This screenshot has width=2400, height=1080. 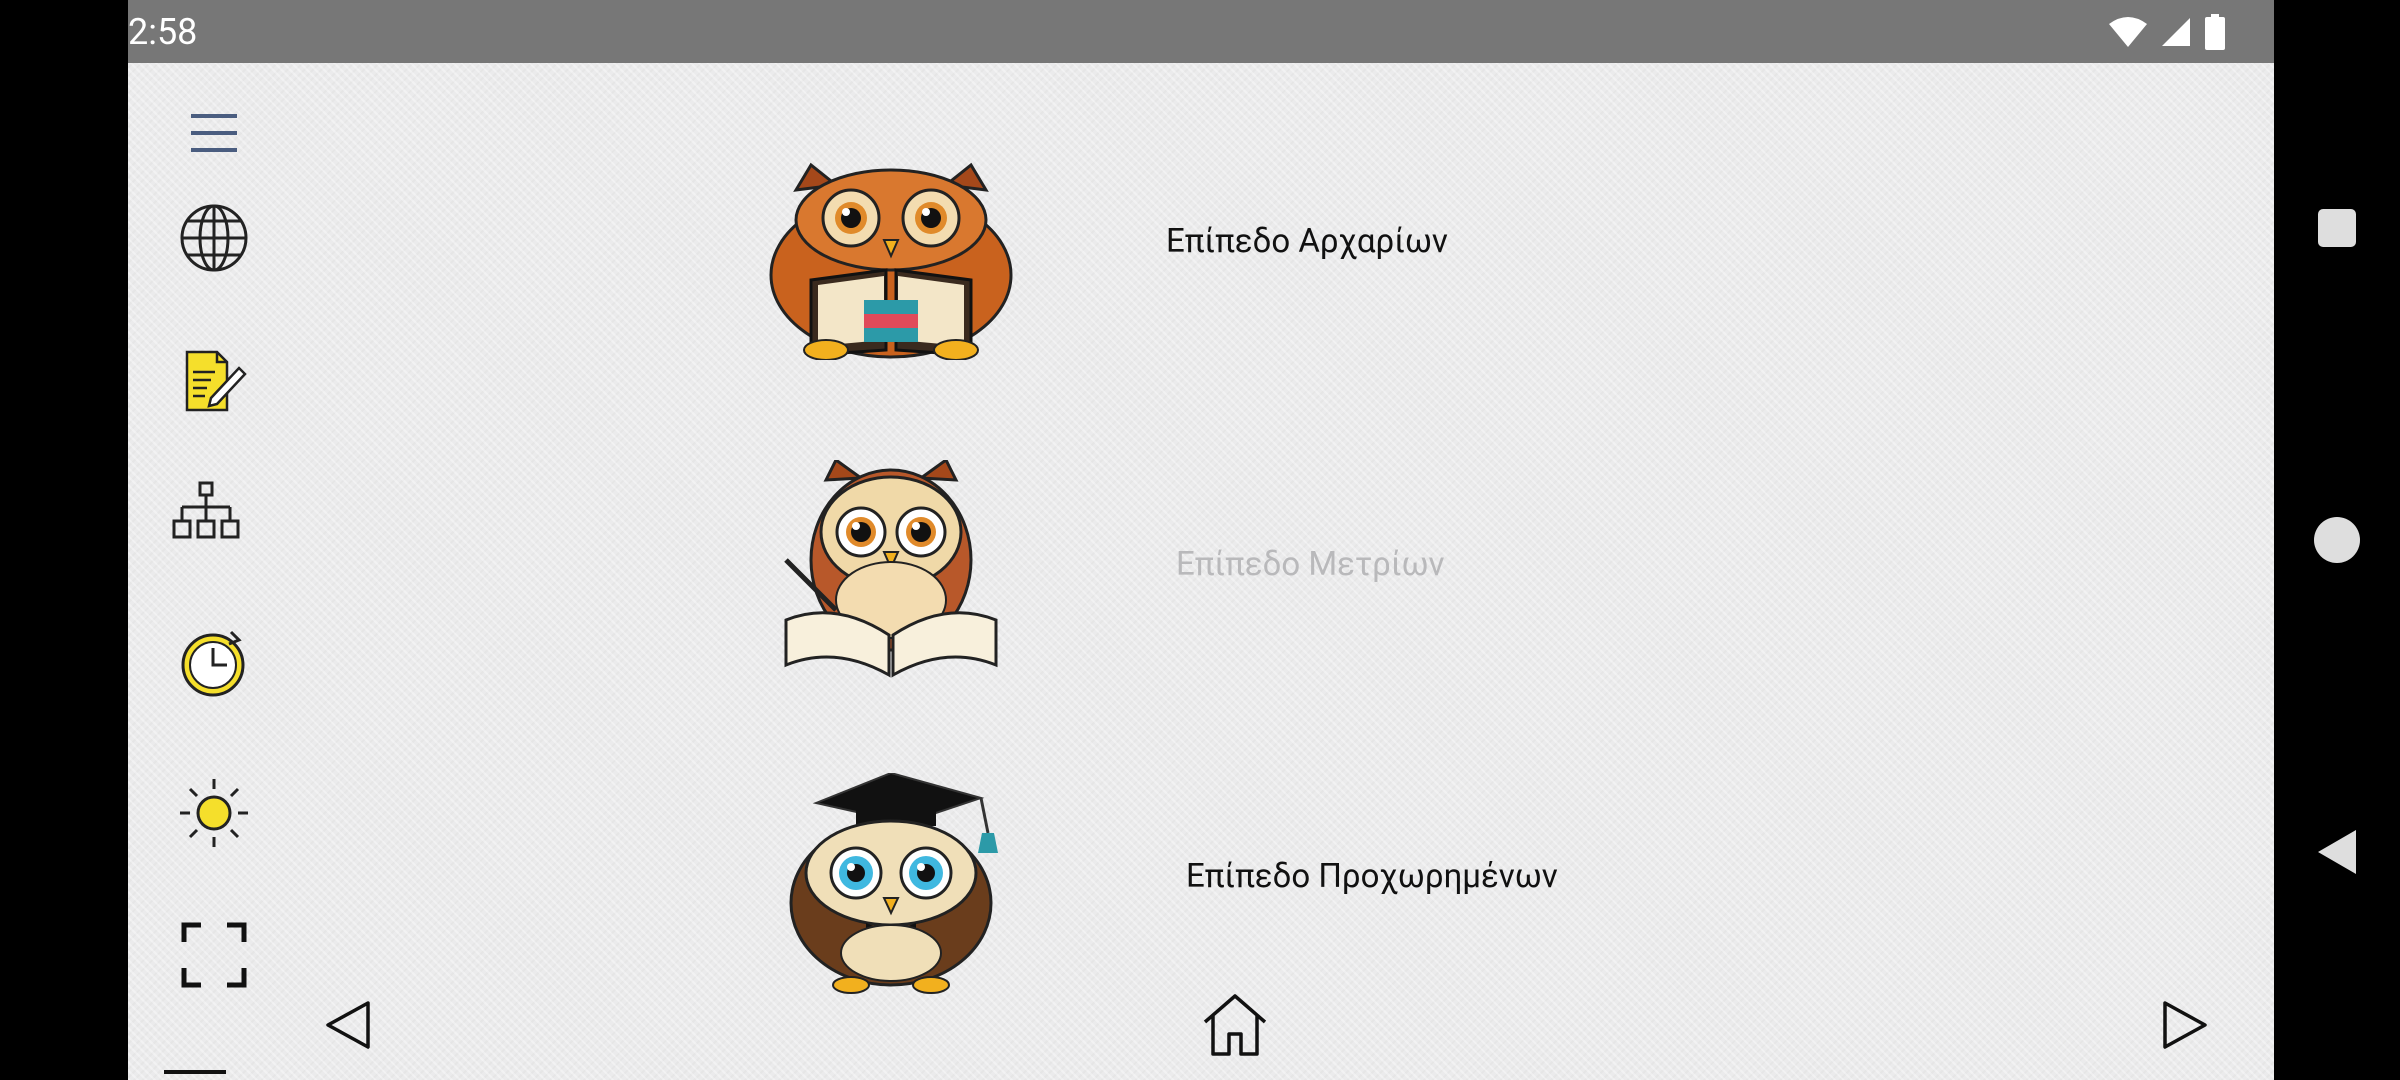 I want to click on square-icon, so click(x=2337, y=228).